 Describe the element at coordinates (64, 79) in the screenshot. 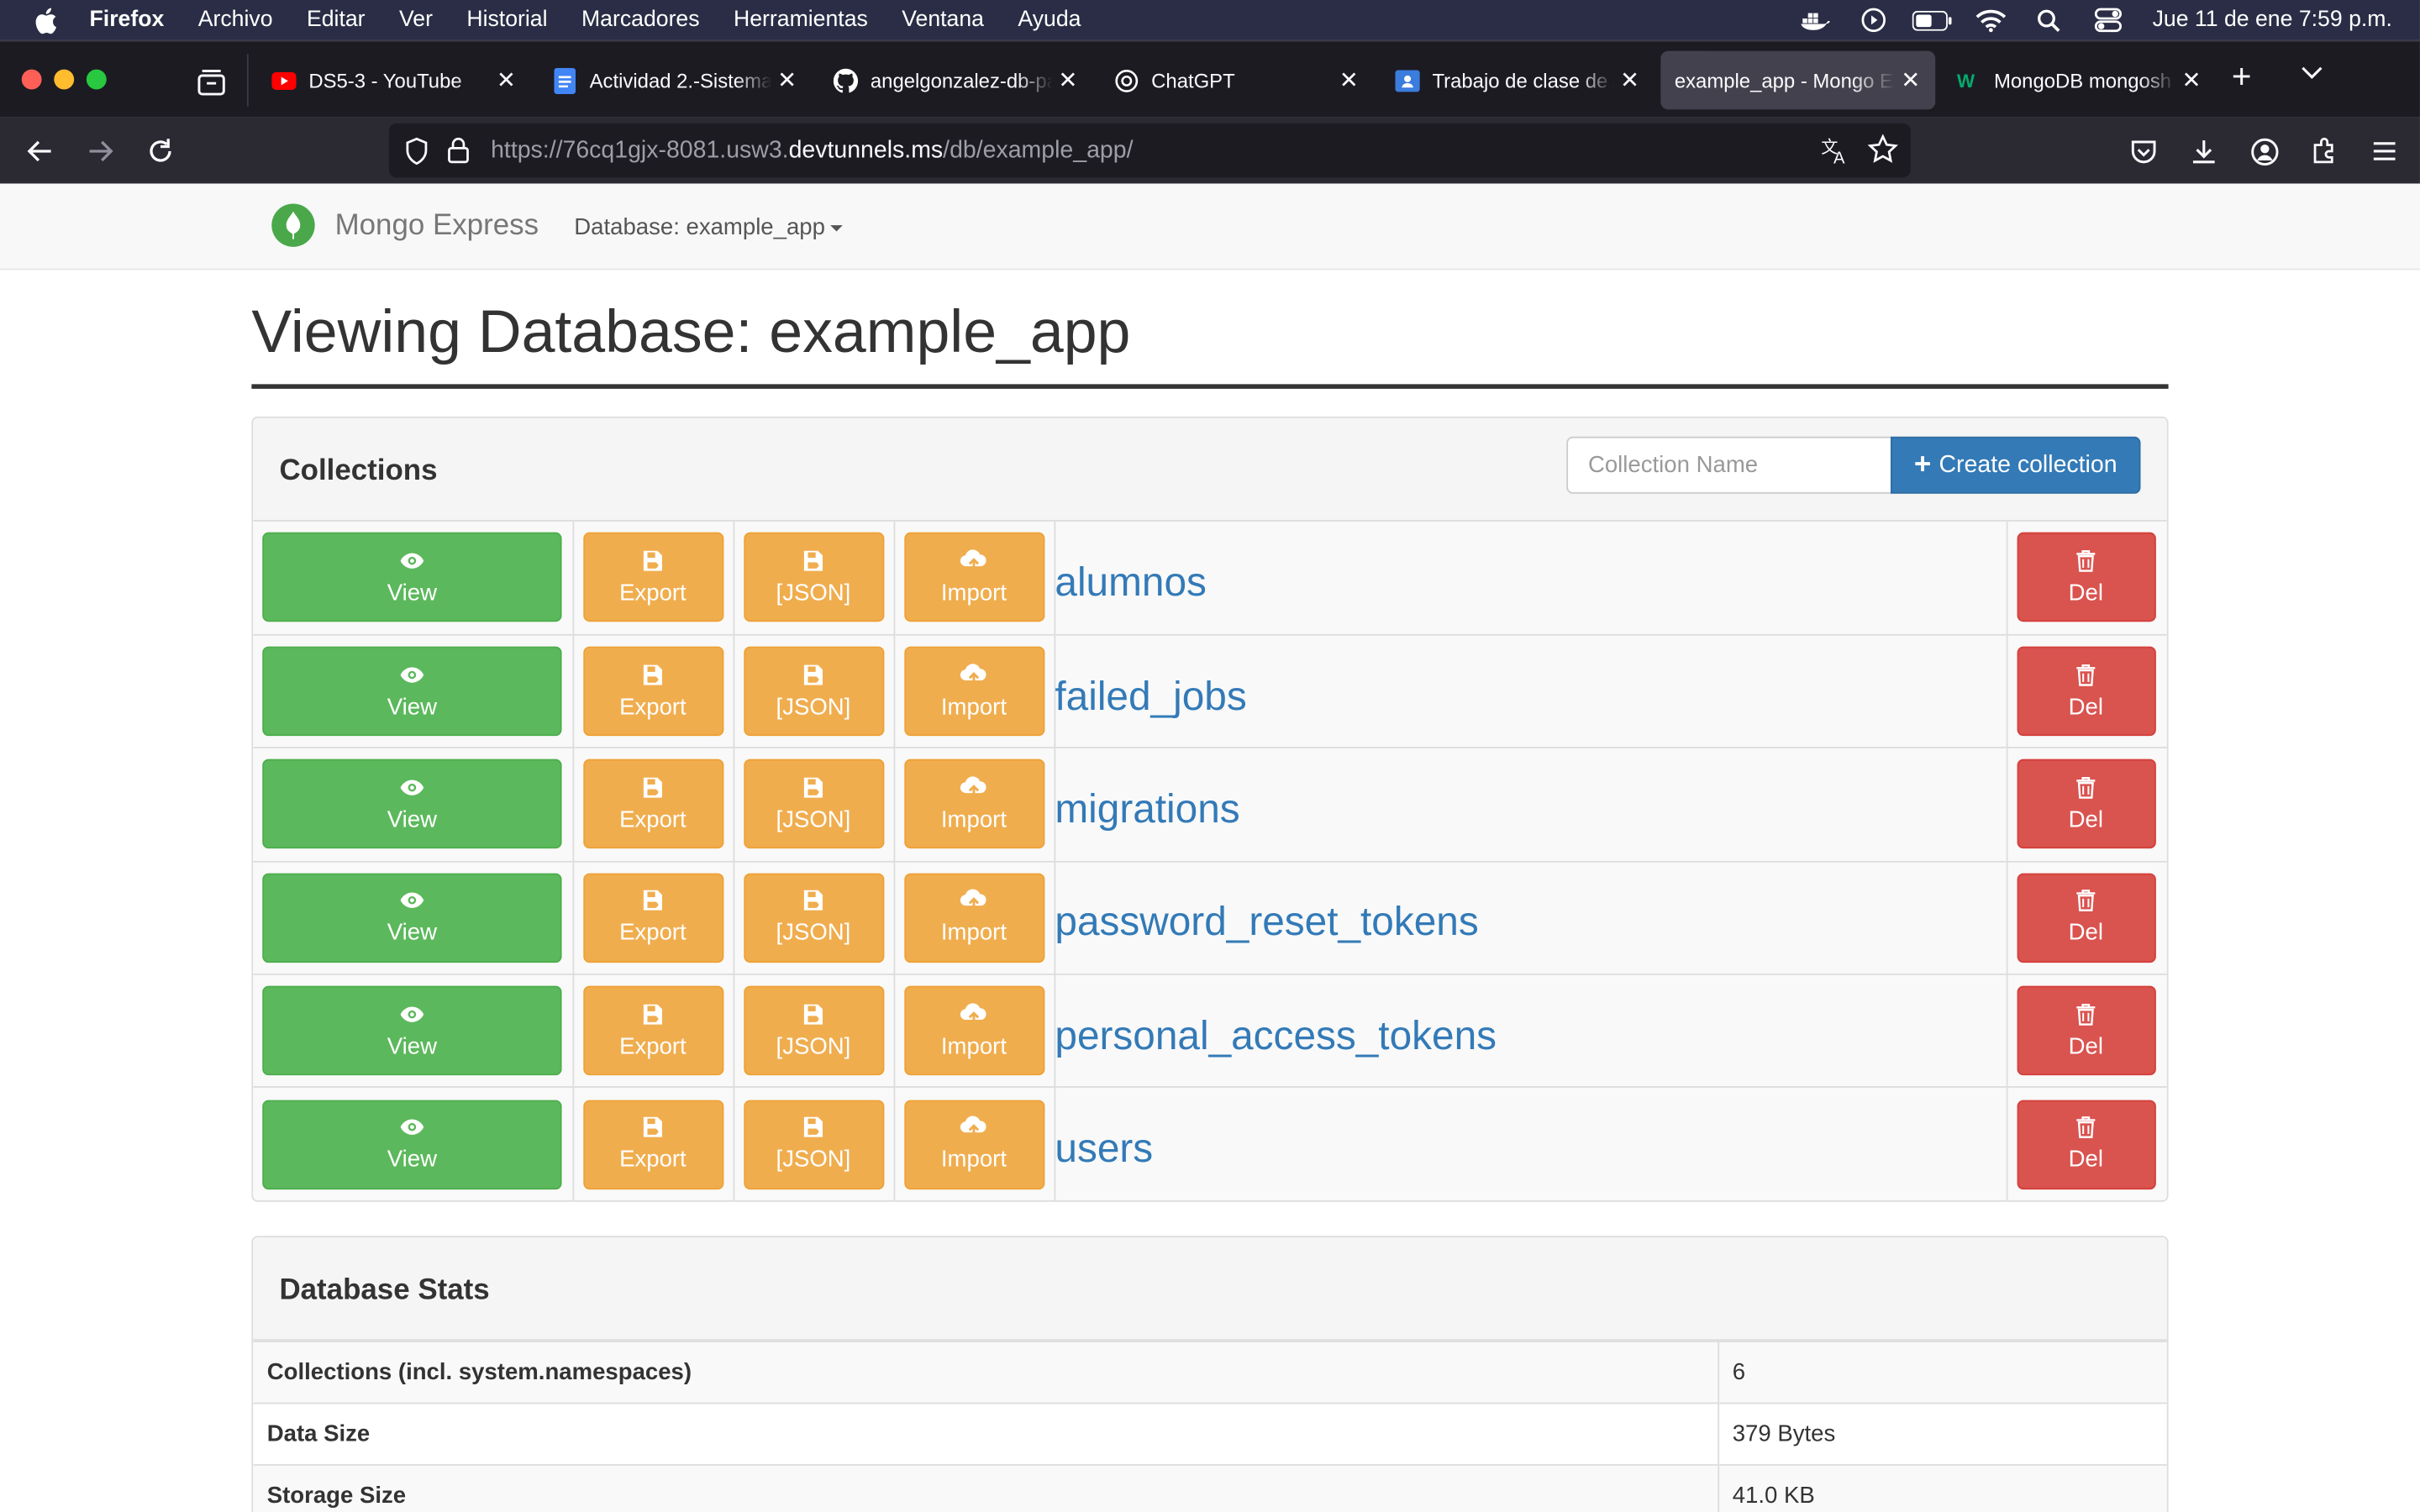

I see `minimize-window-button` at that location.